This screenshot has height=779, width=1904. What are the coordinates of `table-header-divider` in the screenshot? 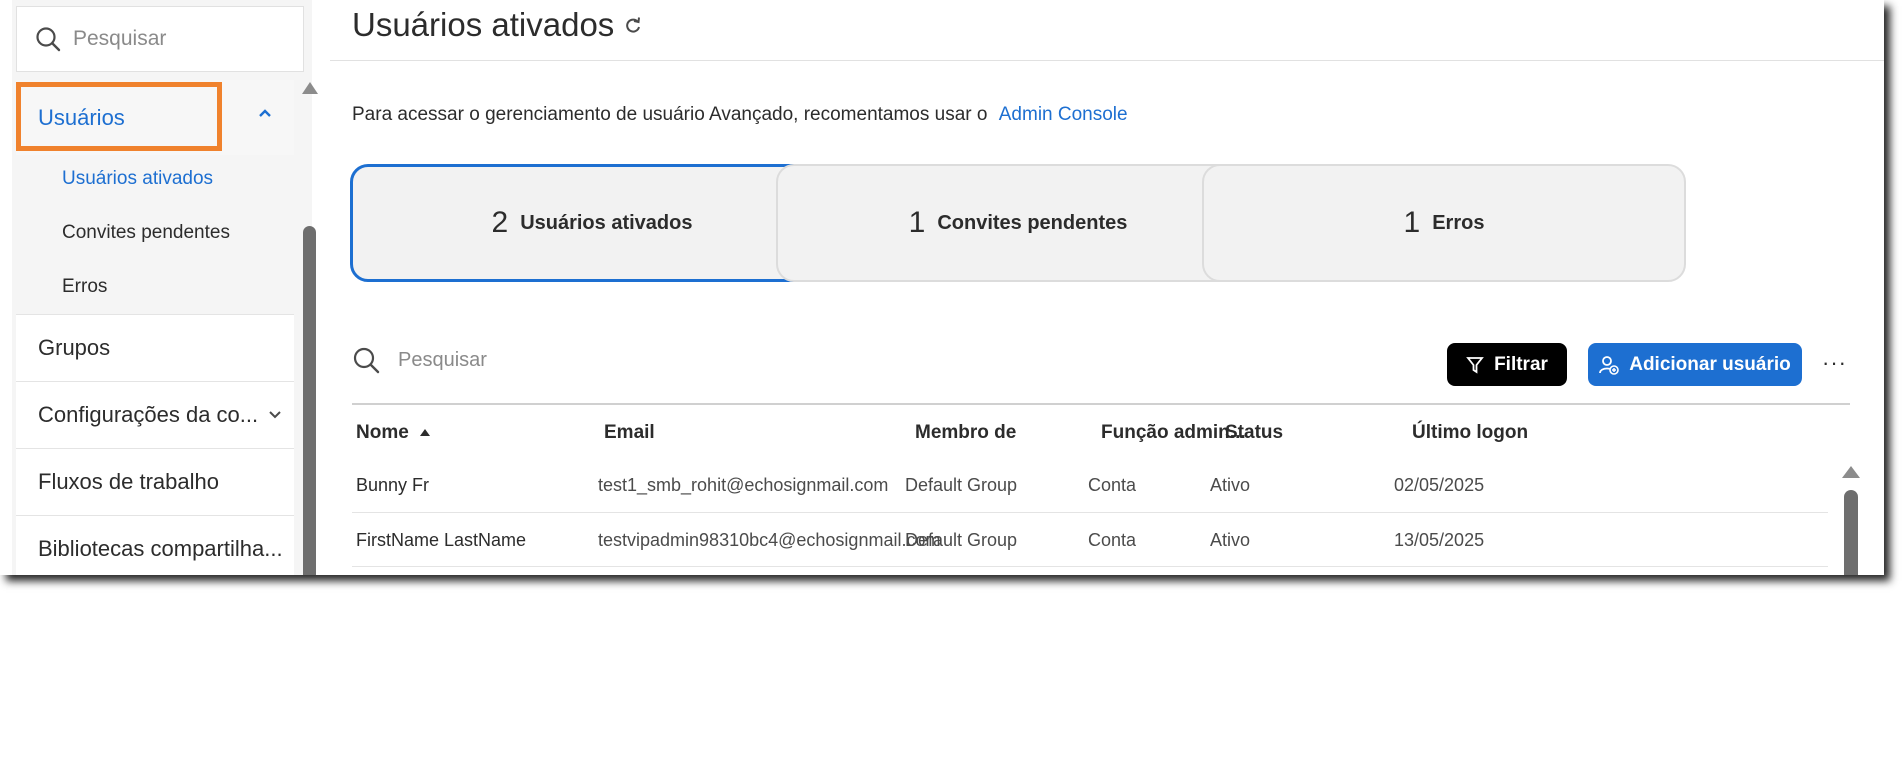 It's located at (1101, 404).